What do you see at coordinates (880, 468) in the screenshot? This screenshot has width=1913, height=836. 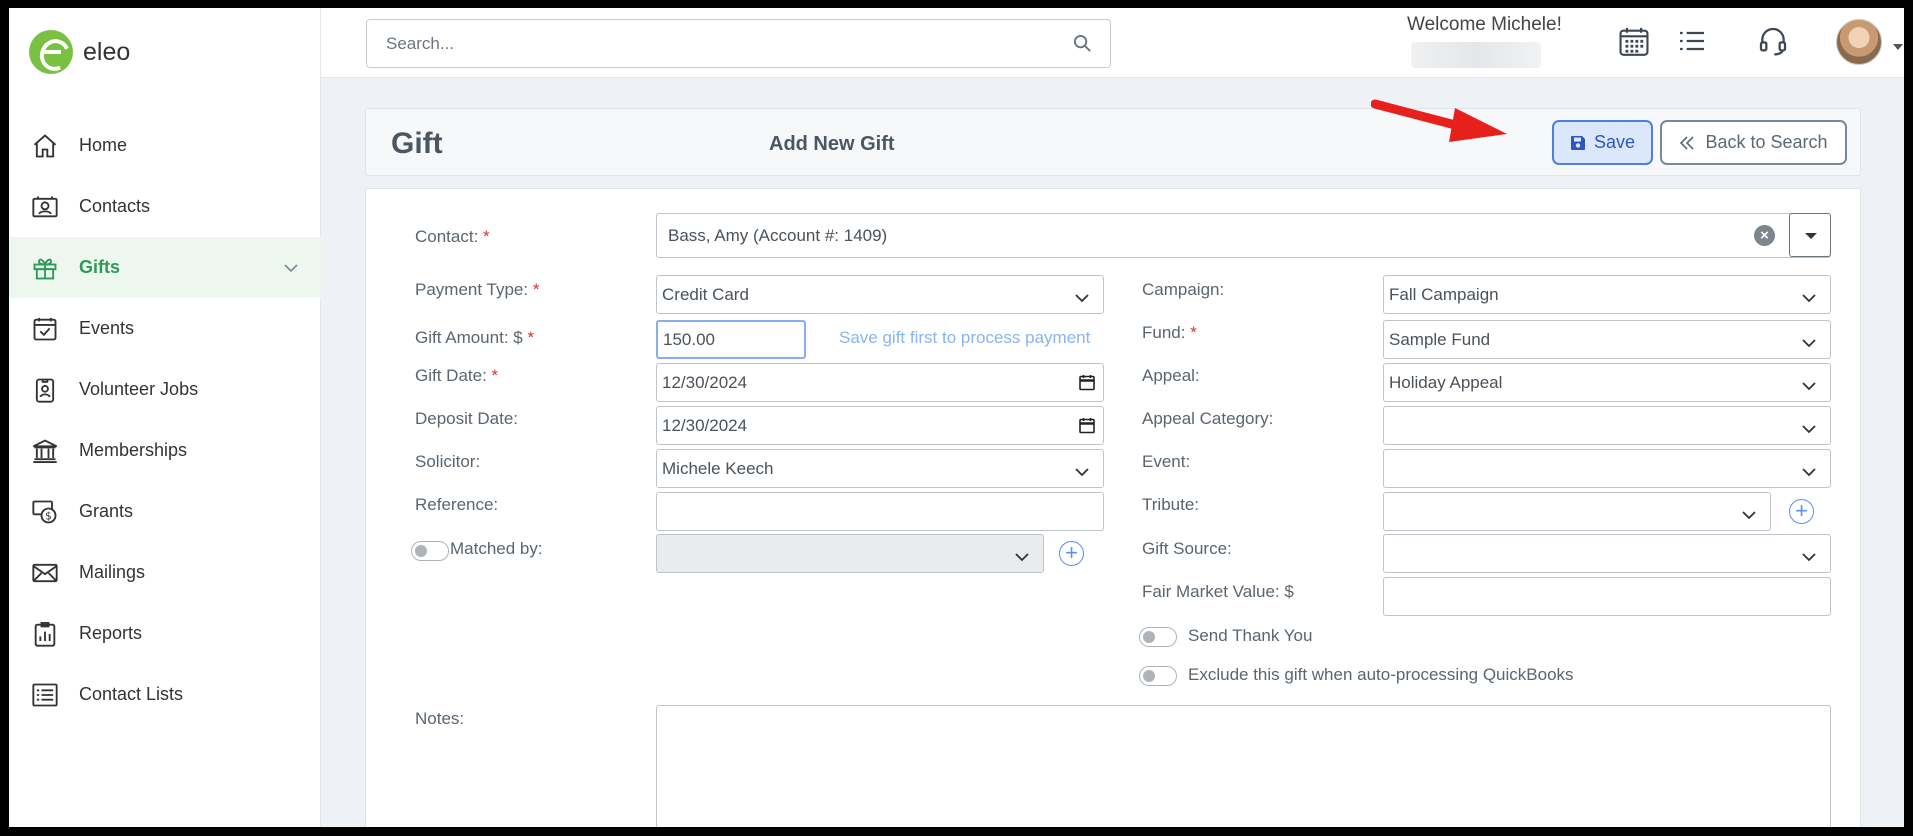 I see `solicitor-select: Michele Keech` at bounding box center [880, 468].